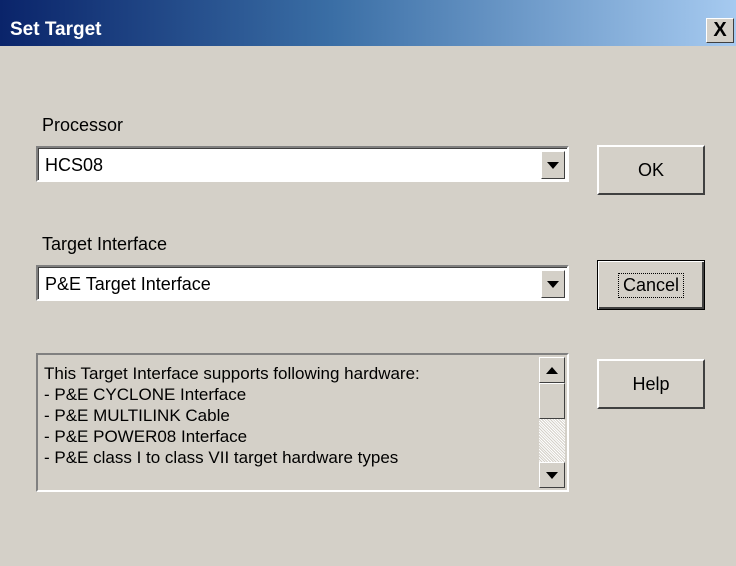  I want to click on processor-select: HCS08, so click(302, 164).